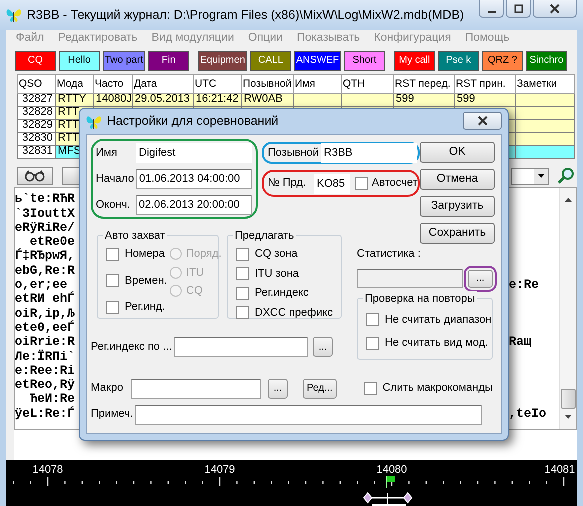 Image resolution: width=583 pixels, height=506 pixels. I want to click on field-label: Макро, so click(107, 388).